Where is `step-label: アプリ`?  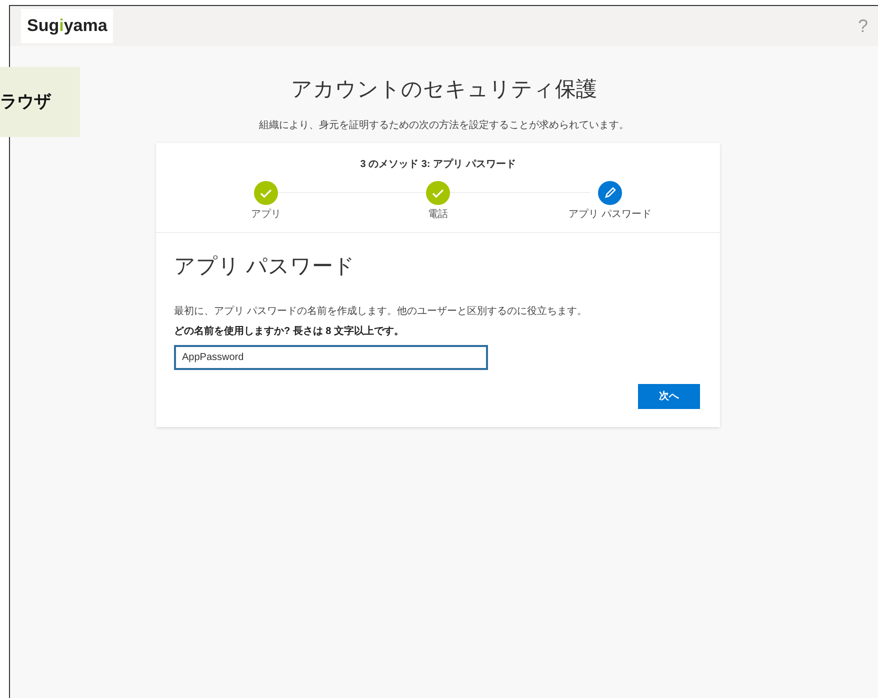 step-label: アプリ is located at coordinates (266, 215).